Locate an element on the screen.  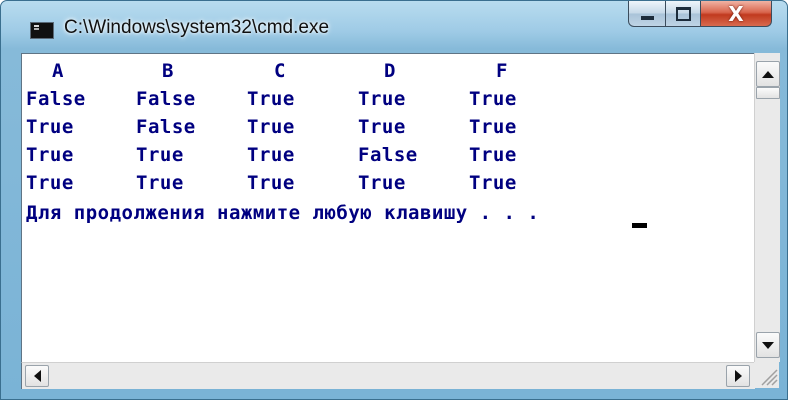
arrow-up-icon is located at coordinates (768, 74).